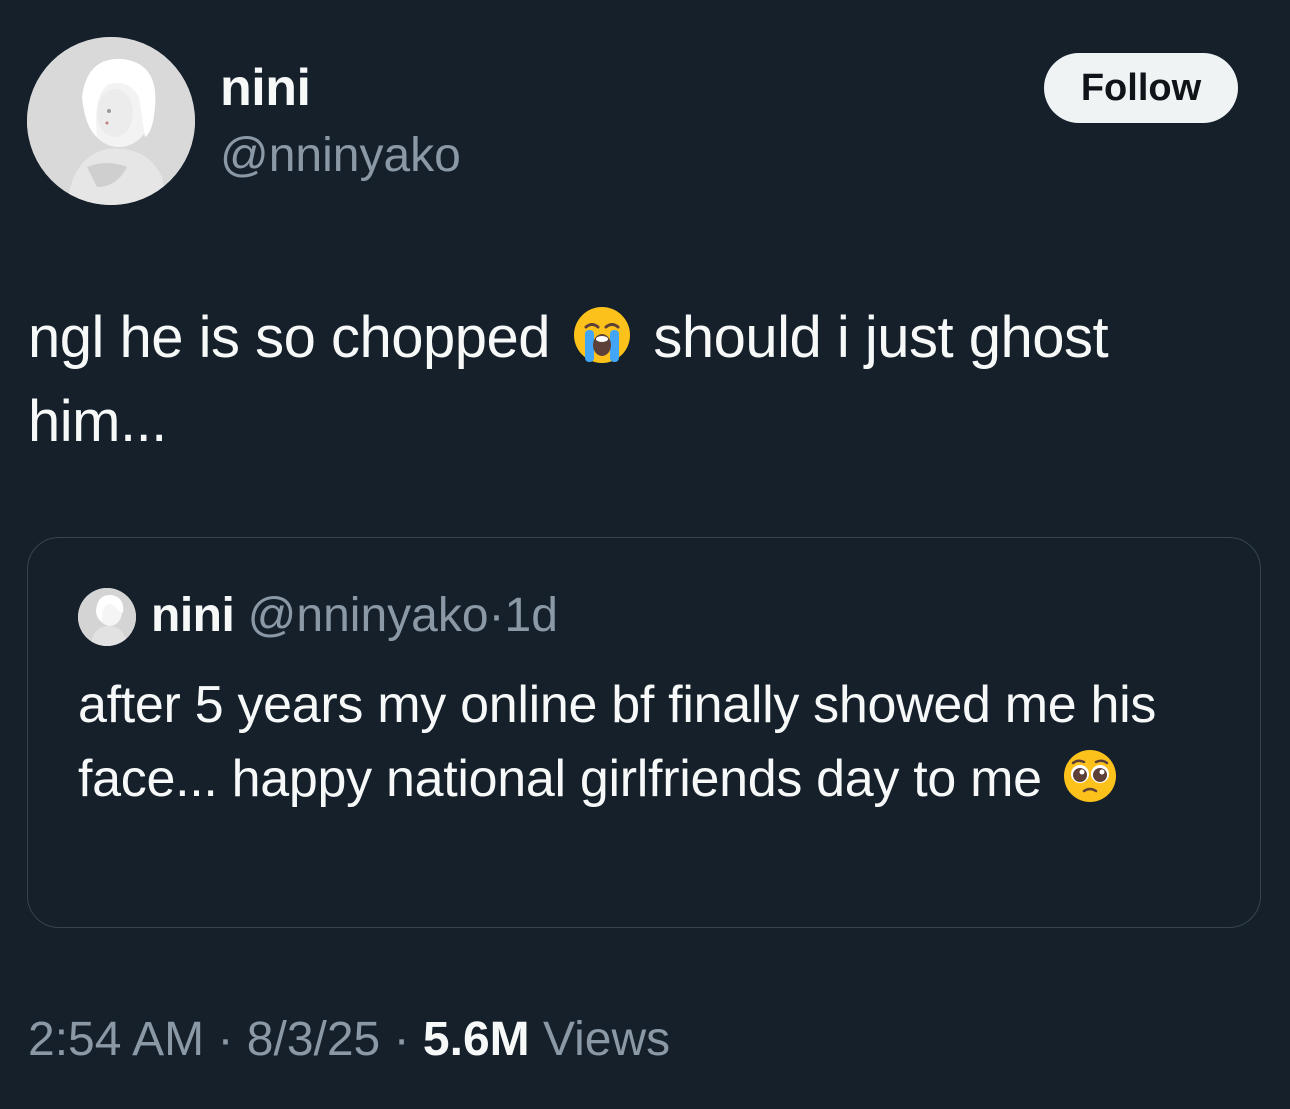  I want to click on tweet-text-part1: ngl he is so chopped, so click(289, 337).